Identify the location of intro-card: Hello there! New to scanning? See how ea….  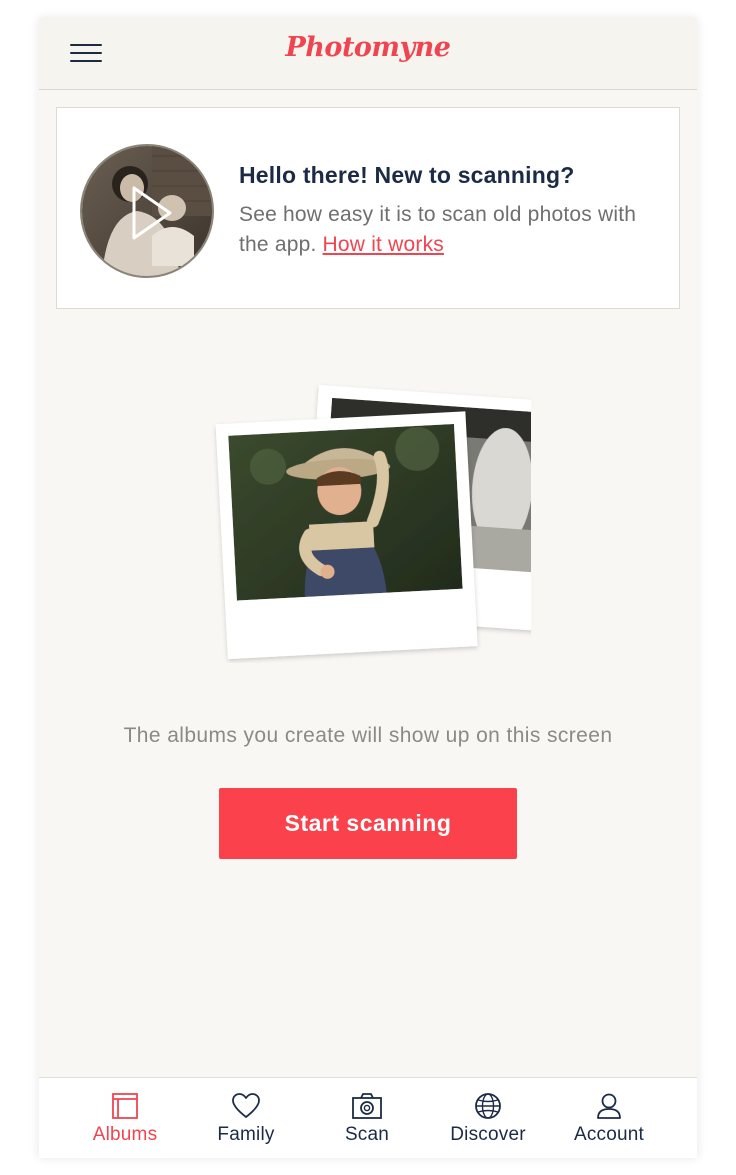
(368, 208).